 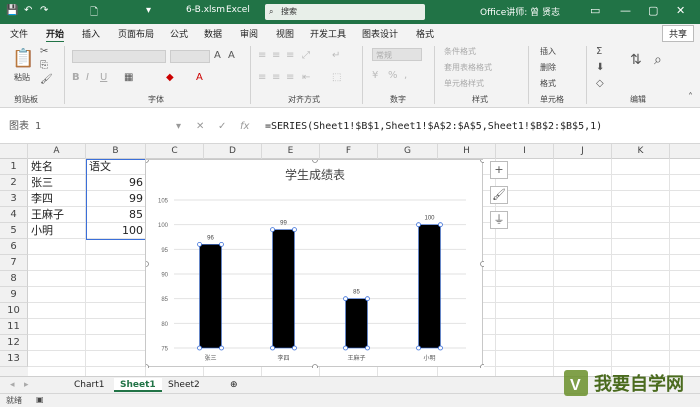 What do you see at coordinates (94, 13) in the screenshot?
I see `new-file-icon: 🗋` at bounding box center [94, 13].